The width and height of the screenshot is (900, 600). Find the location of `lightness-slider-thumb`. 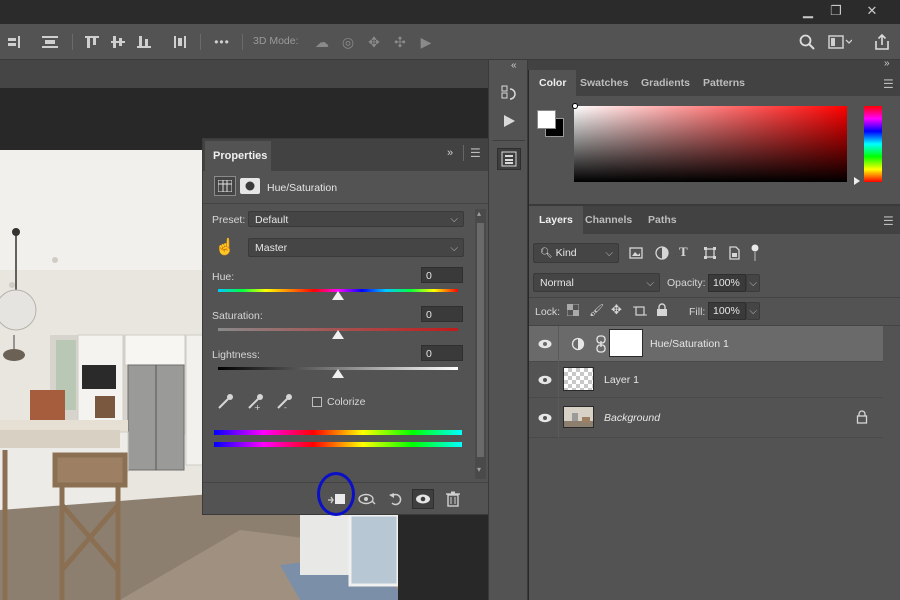

lightness-slider-thumb is located at coordinates (338, 373).